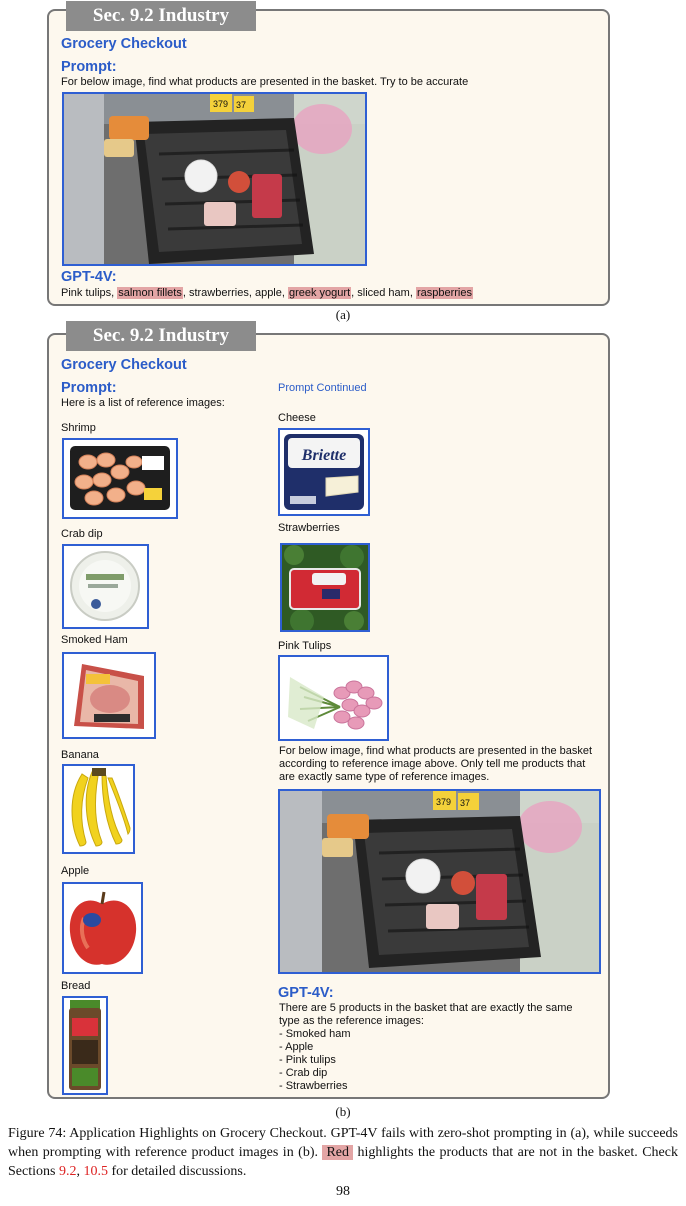 Image resolution: width=686 pixels, height=1206 pixels. Describe the element at coordinates (89, 67) in the screenshot. I see `panel-a-prompt-heading: Prompt:` at that location.